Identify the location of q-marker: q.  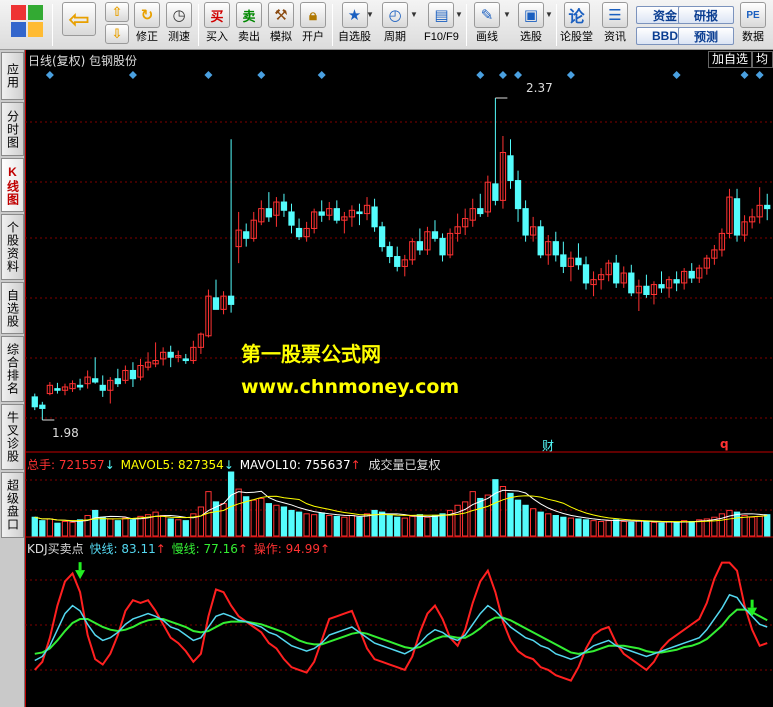
(724, 444).